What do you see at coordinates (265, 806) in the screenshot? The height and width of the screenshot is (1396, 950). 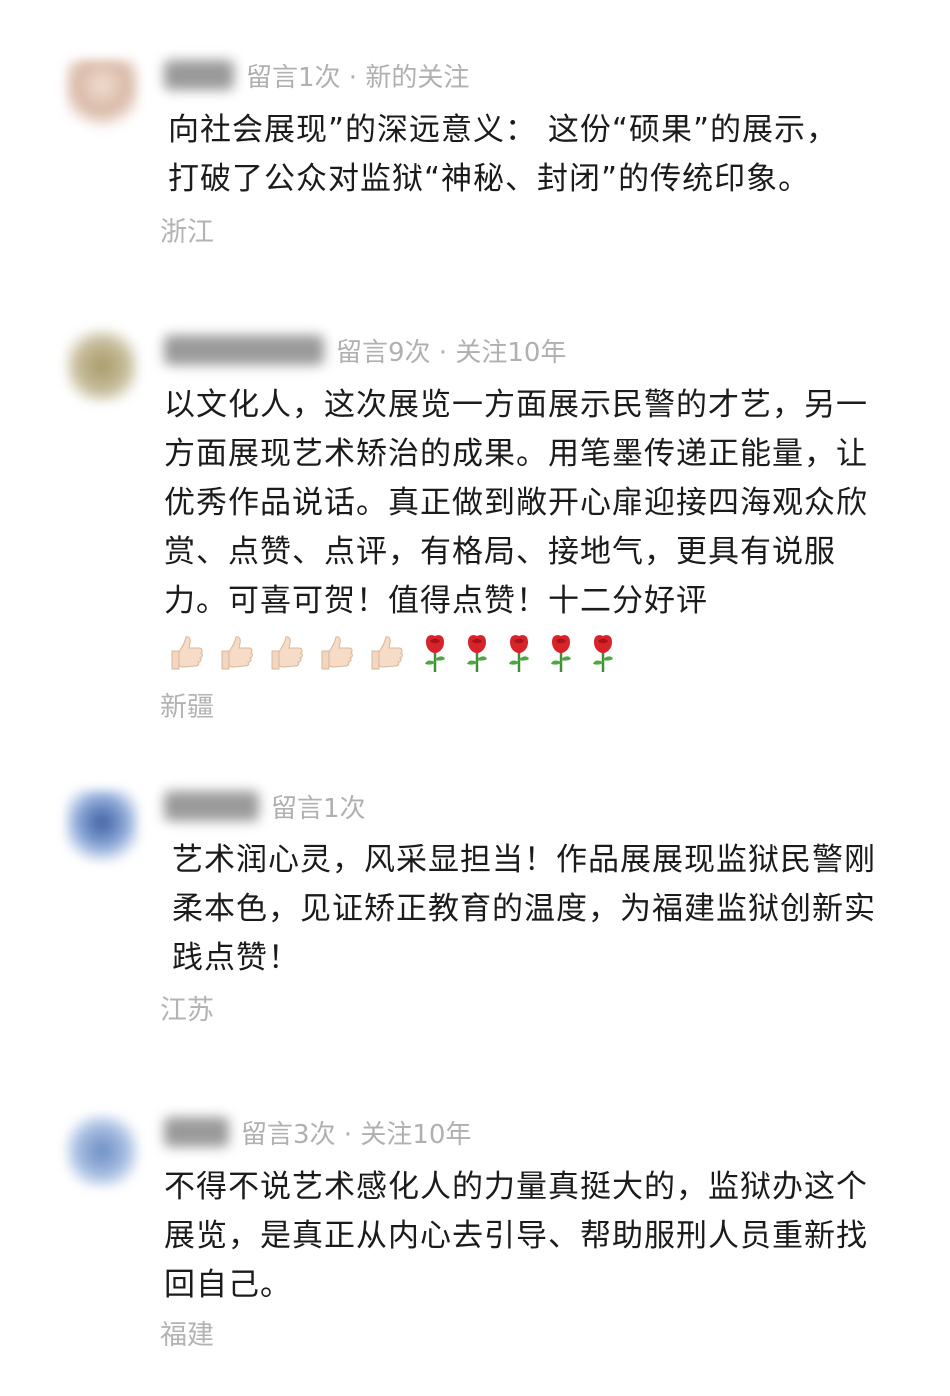 I see `comment-meta: 留言1次` at bounding box center [265, 806].